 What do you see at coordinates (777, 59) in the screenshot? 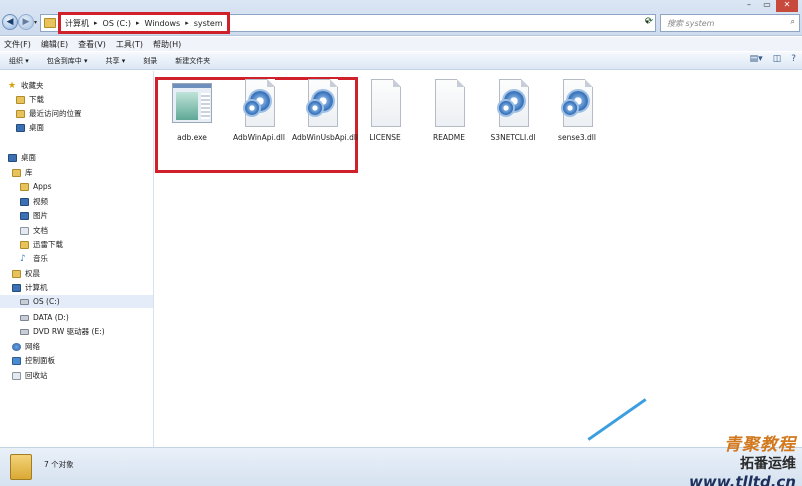
I see `preview-pane-icon: ◫` at bounding box center [777, 59].